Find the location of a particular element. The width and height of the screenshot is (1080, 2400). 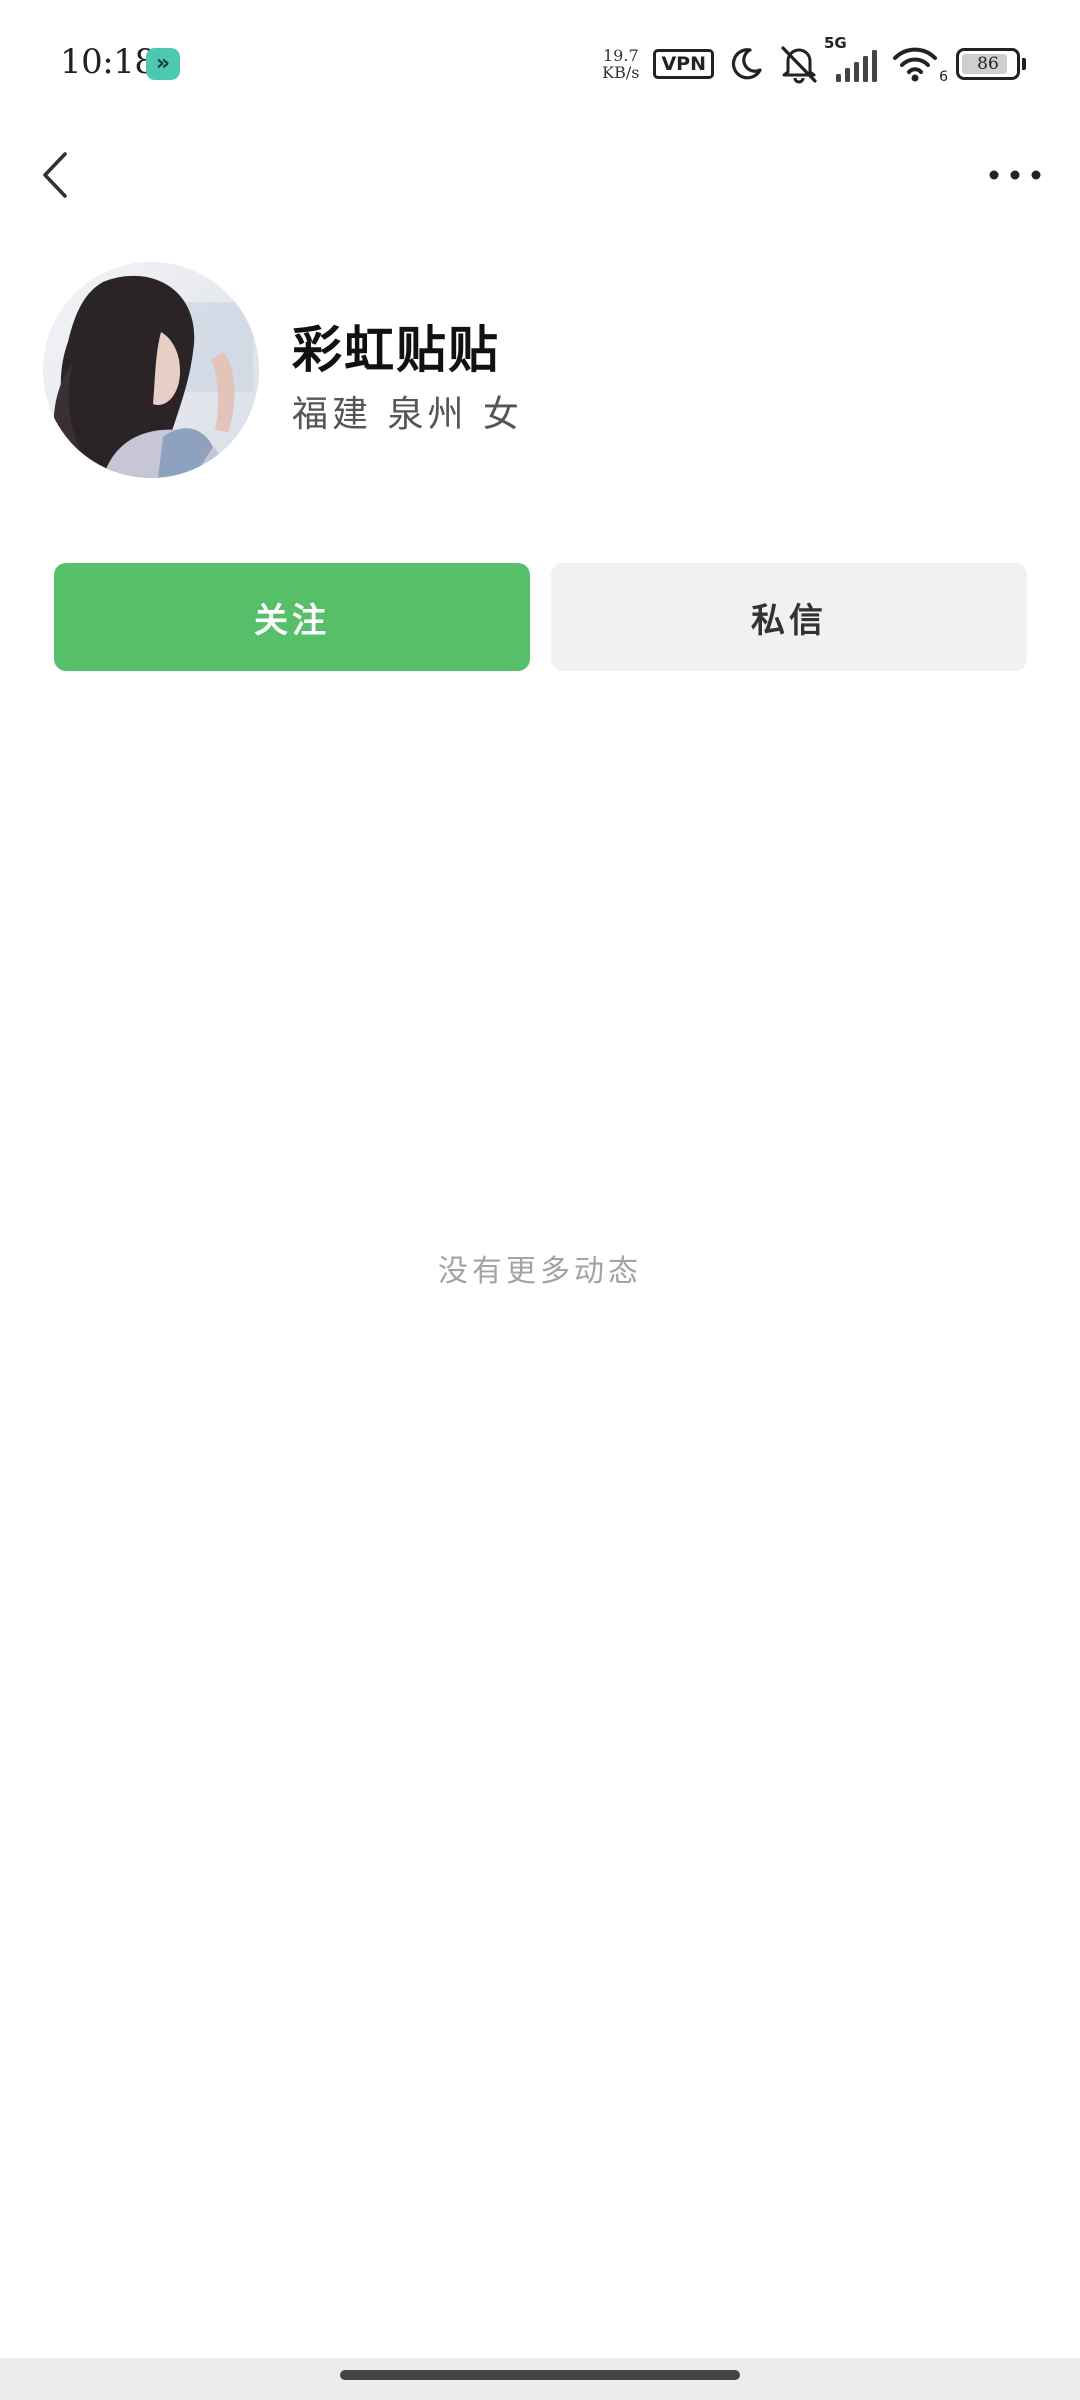

chevron-left-icon is located at coordinates (55, 175).